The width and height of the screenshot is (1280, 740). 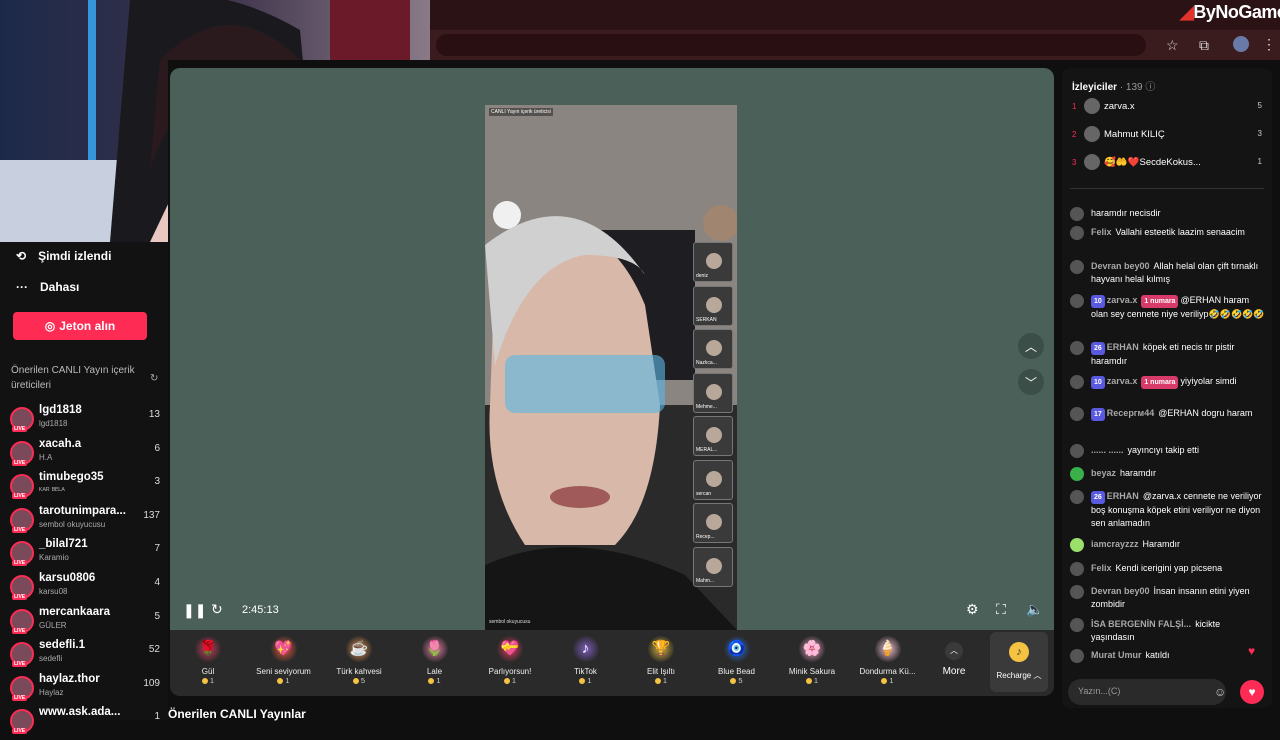 I want to click on settings-button: ⚙, so click(x=972, y=609).